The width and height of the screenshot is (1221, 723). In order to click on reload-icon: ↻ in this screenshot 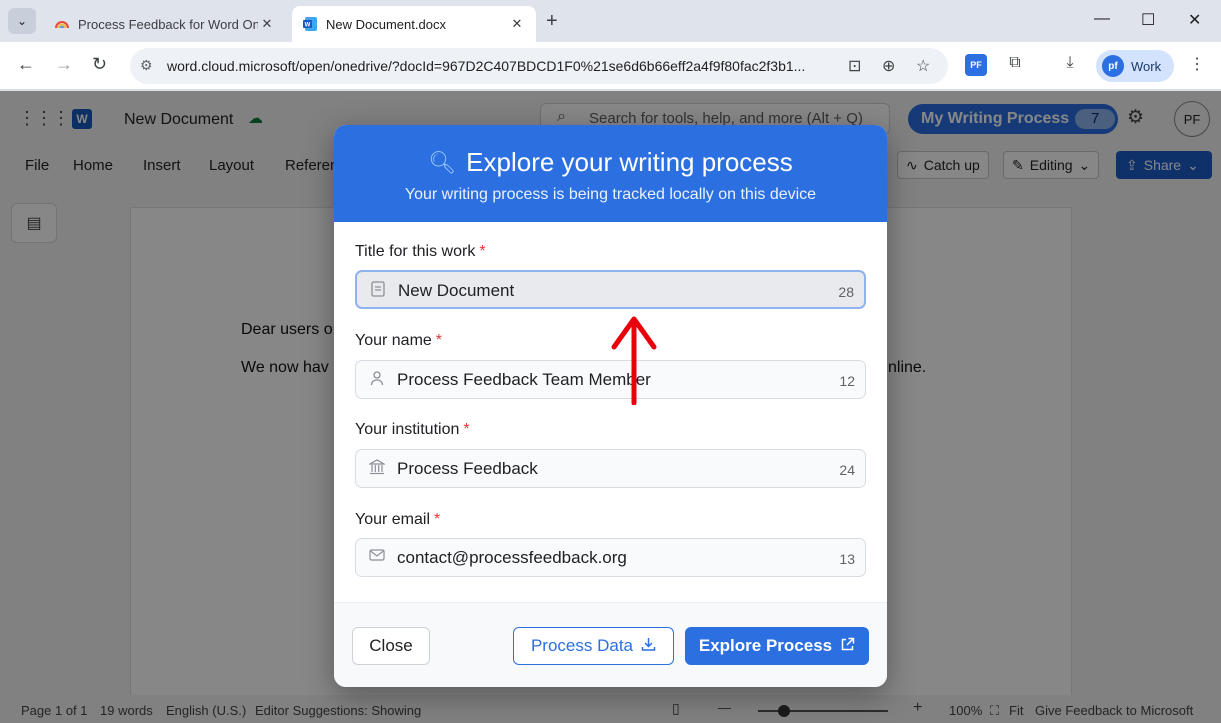, I will do `click(99, 64)`.